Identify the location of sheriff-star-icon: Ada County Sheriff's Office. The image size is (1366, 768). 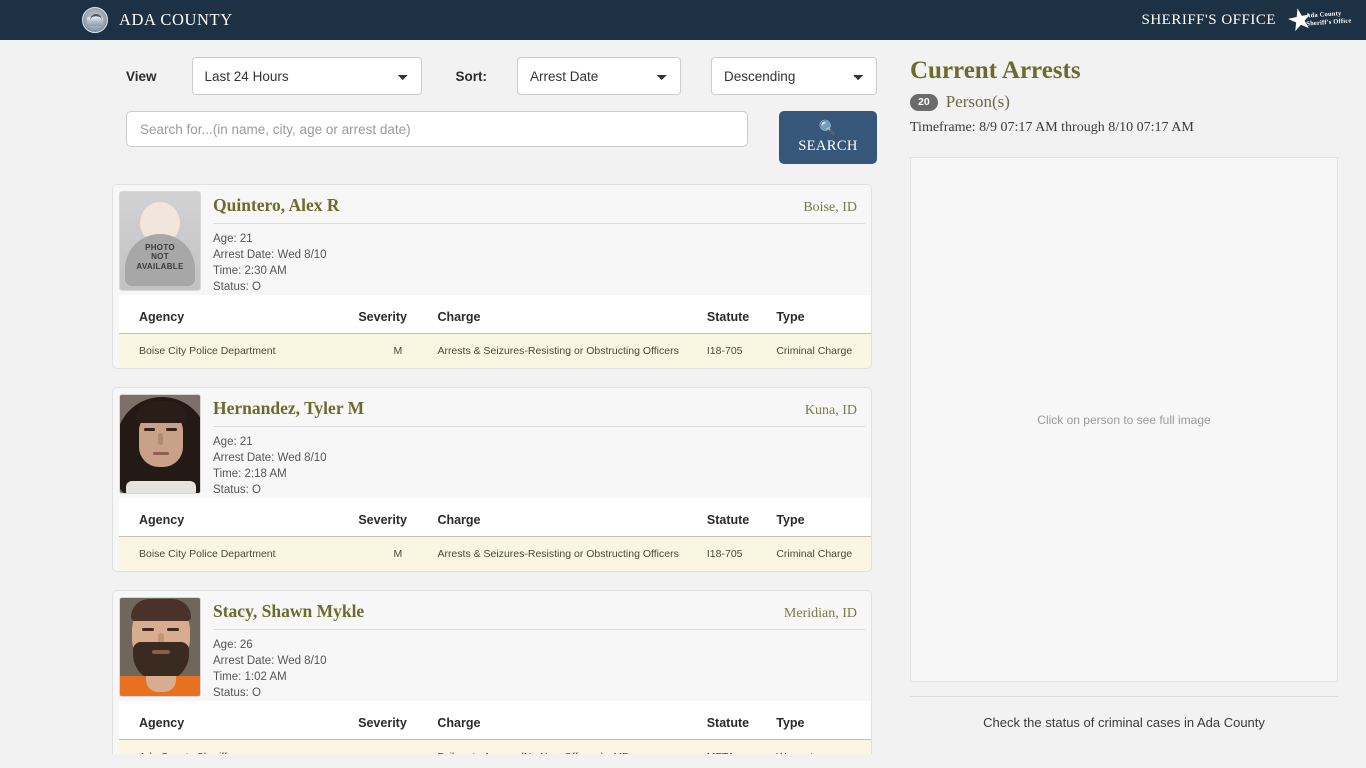
(1319, 20).